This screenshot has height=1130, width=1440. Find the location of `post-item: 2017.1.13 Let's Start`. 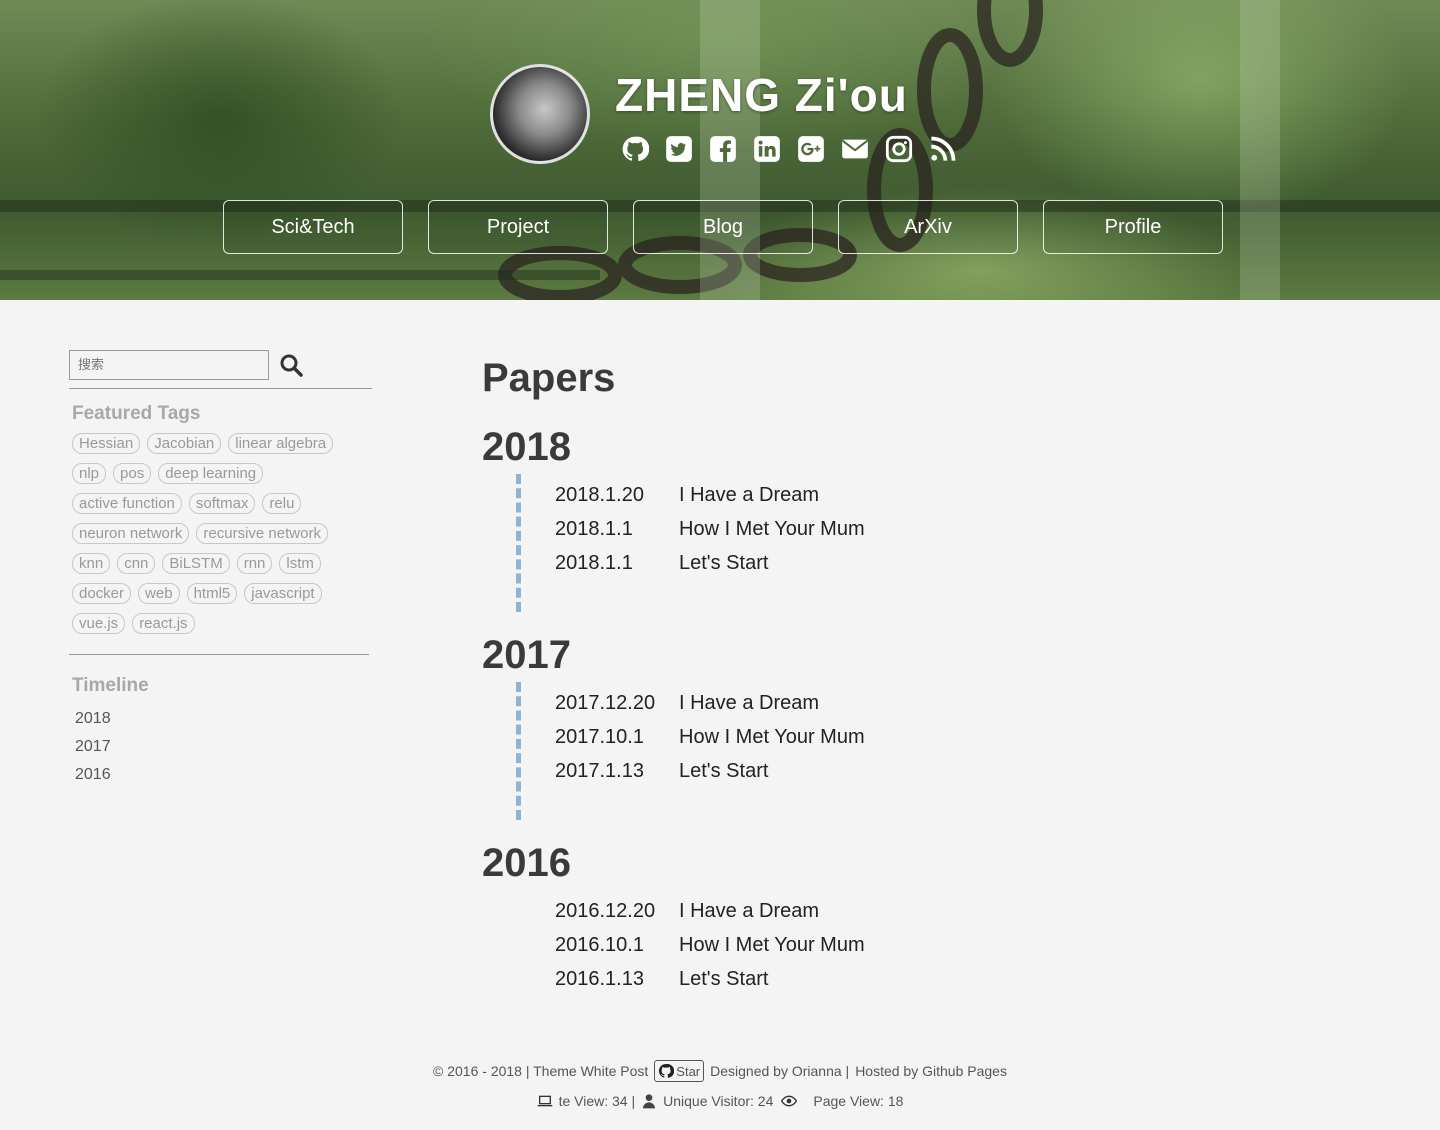

post-item: 2017.1.13 Let's Start is located at coordinates (868, 771).